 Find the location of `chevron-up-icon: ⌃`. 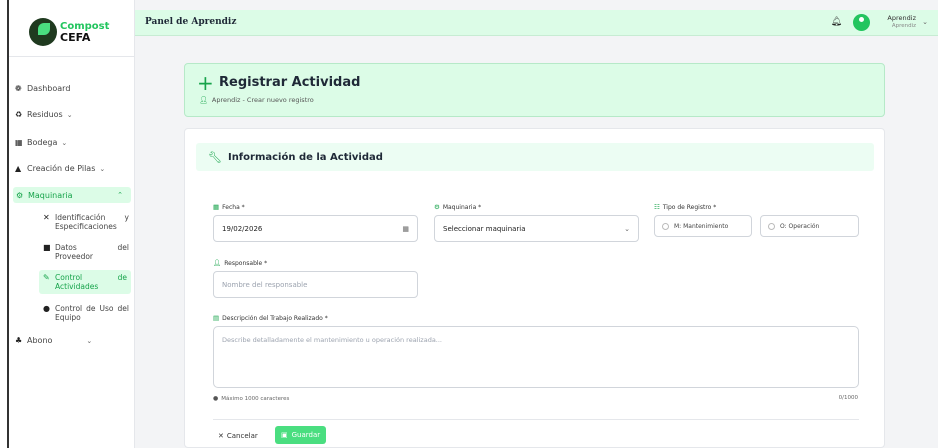

chevron-up-icon: ⌃ is located at coordinates (120, 195).